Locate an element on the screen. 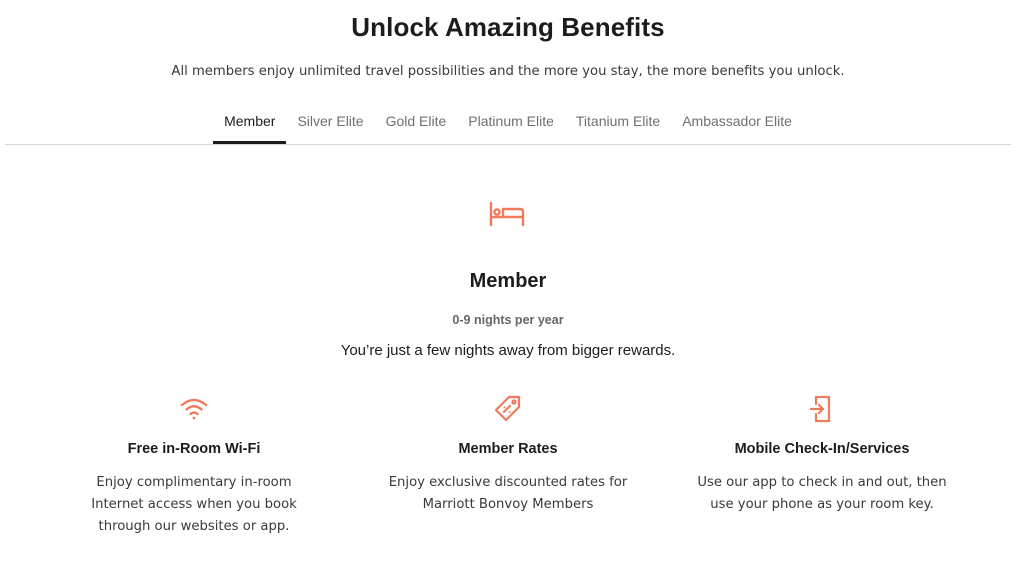  wifi-icon is located at coordinates (194, 409).